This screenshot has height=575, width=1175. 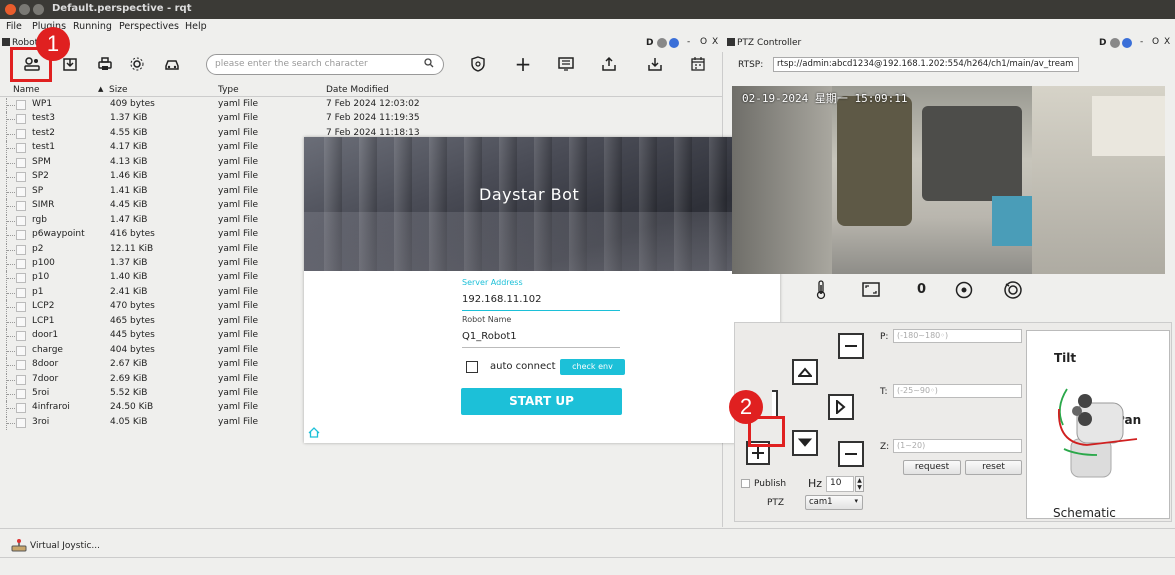 What do you see at coordinates (14, 26) in the screenshot?
I see `menu-file: File` at bounding box center [14, 26].